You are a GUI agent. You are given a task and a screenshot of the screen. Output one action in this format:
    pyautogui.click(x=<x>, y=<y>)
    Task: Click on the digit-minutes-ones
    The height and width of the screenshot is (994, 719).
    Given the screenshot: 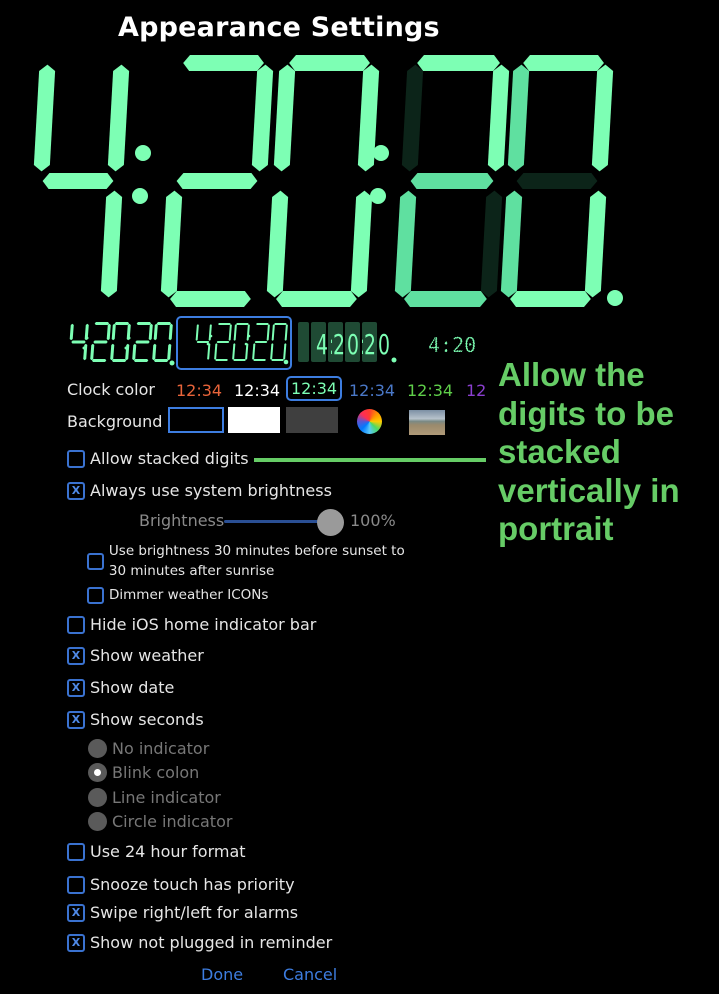 What is the action you would take?
    pyautogui.click(x=323, y=181)
    